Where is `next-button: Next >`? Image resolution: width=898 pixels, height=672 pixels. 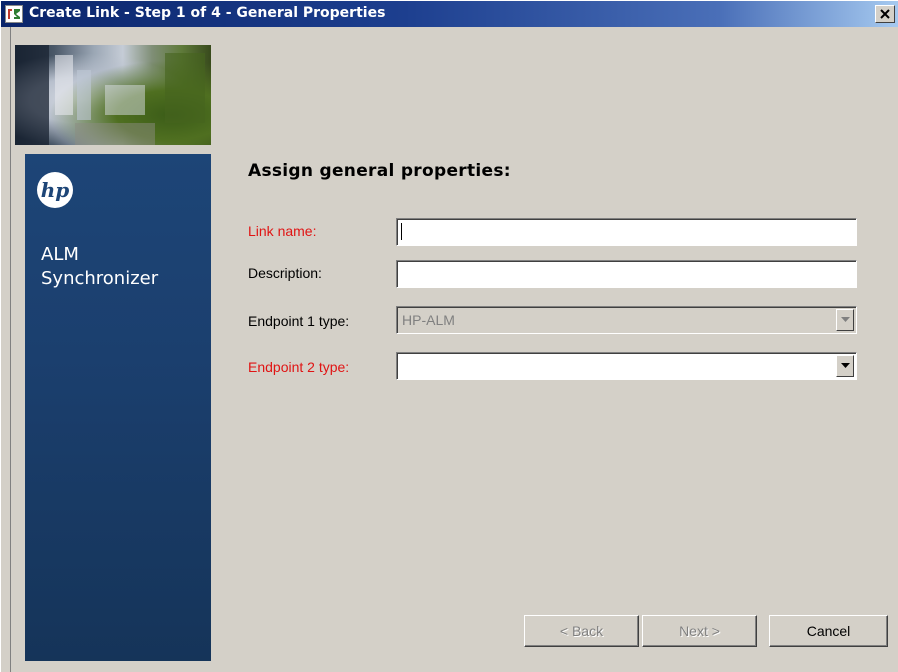 next-button: Next > is located at coordinates (699, 631).